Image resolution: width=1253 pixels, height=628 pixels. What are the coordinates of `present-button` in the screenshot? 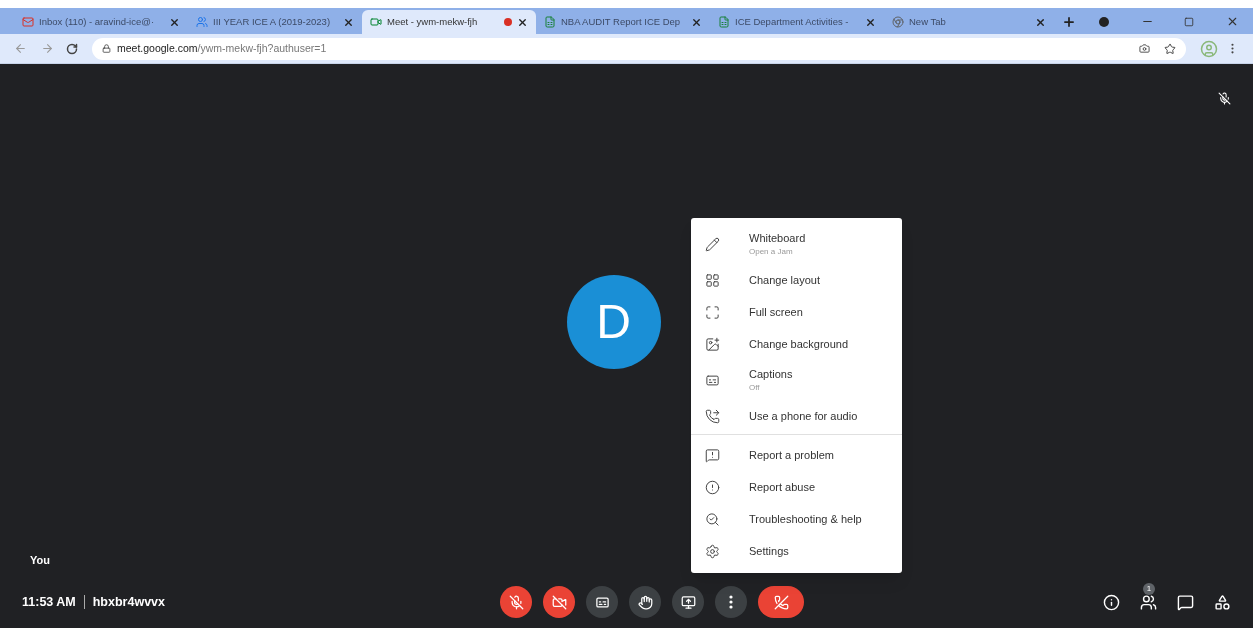 It's located at (688, 602).